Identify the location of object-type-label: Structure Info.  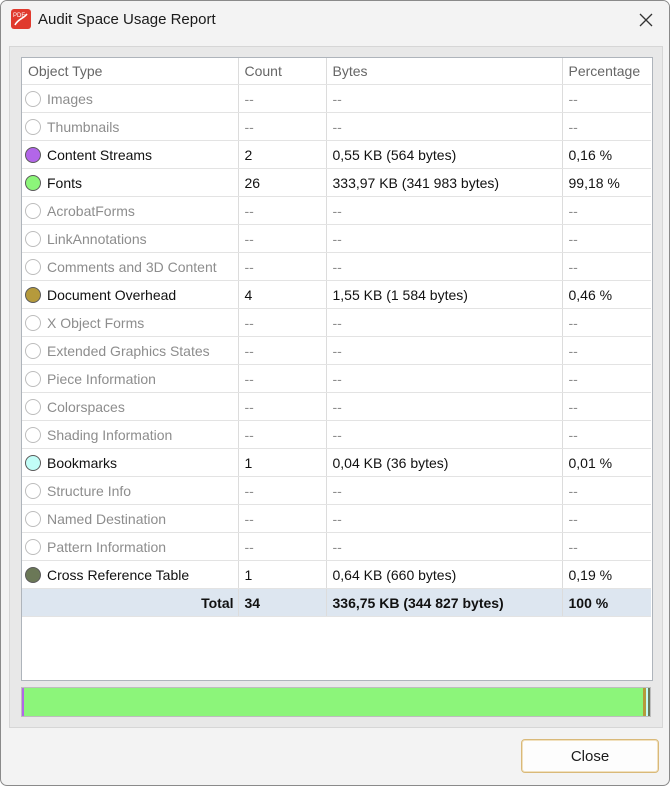
(89, 490).